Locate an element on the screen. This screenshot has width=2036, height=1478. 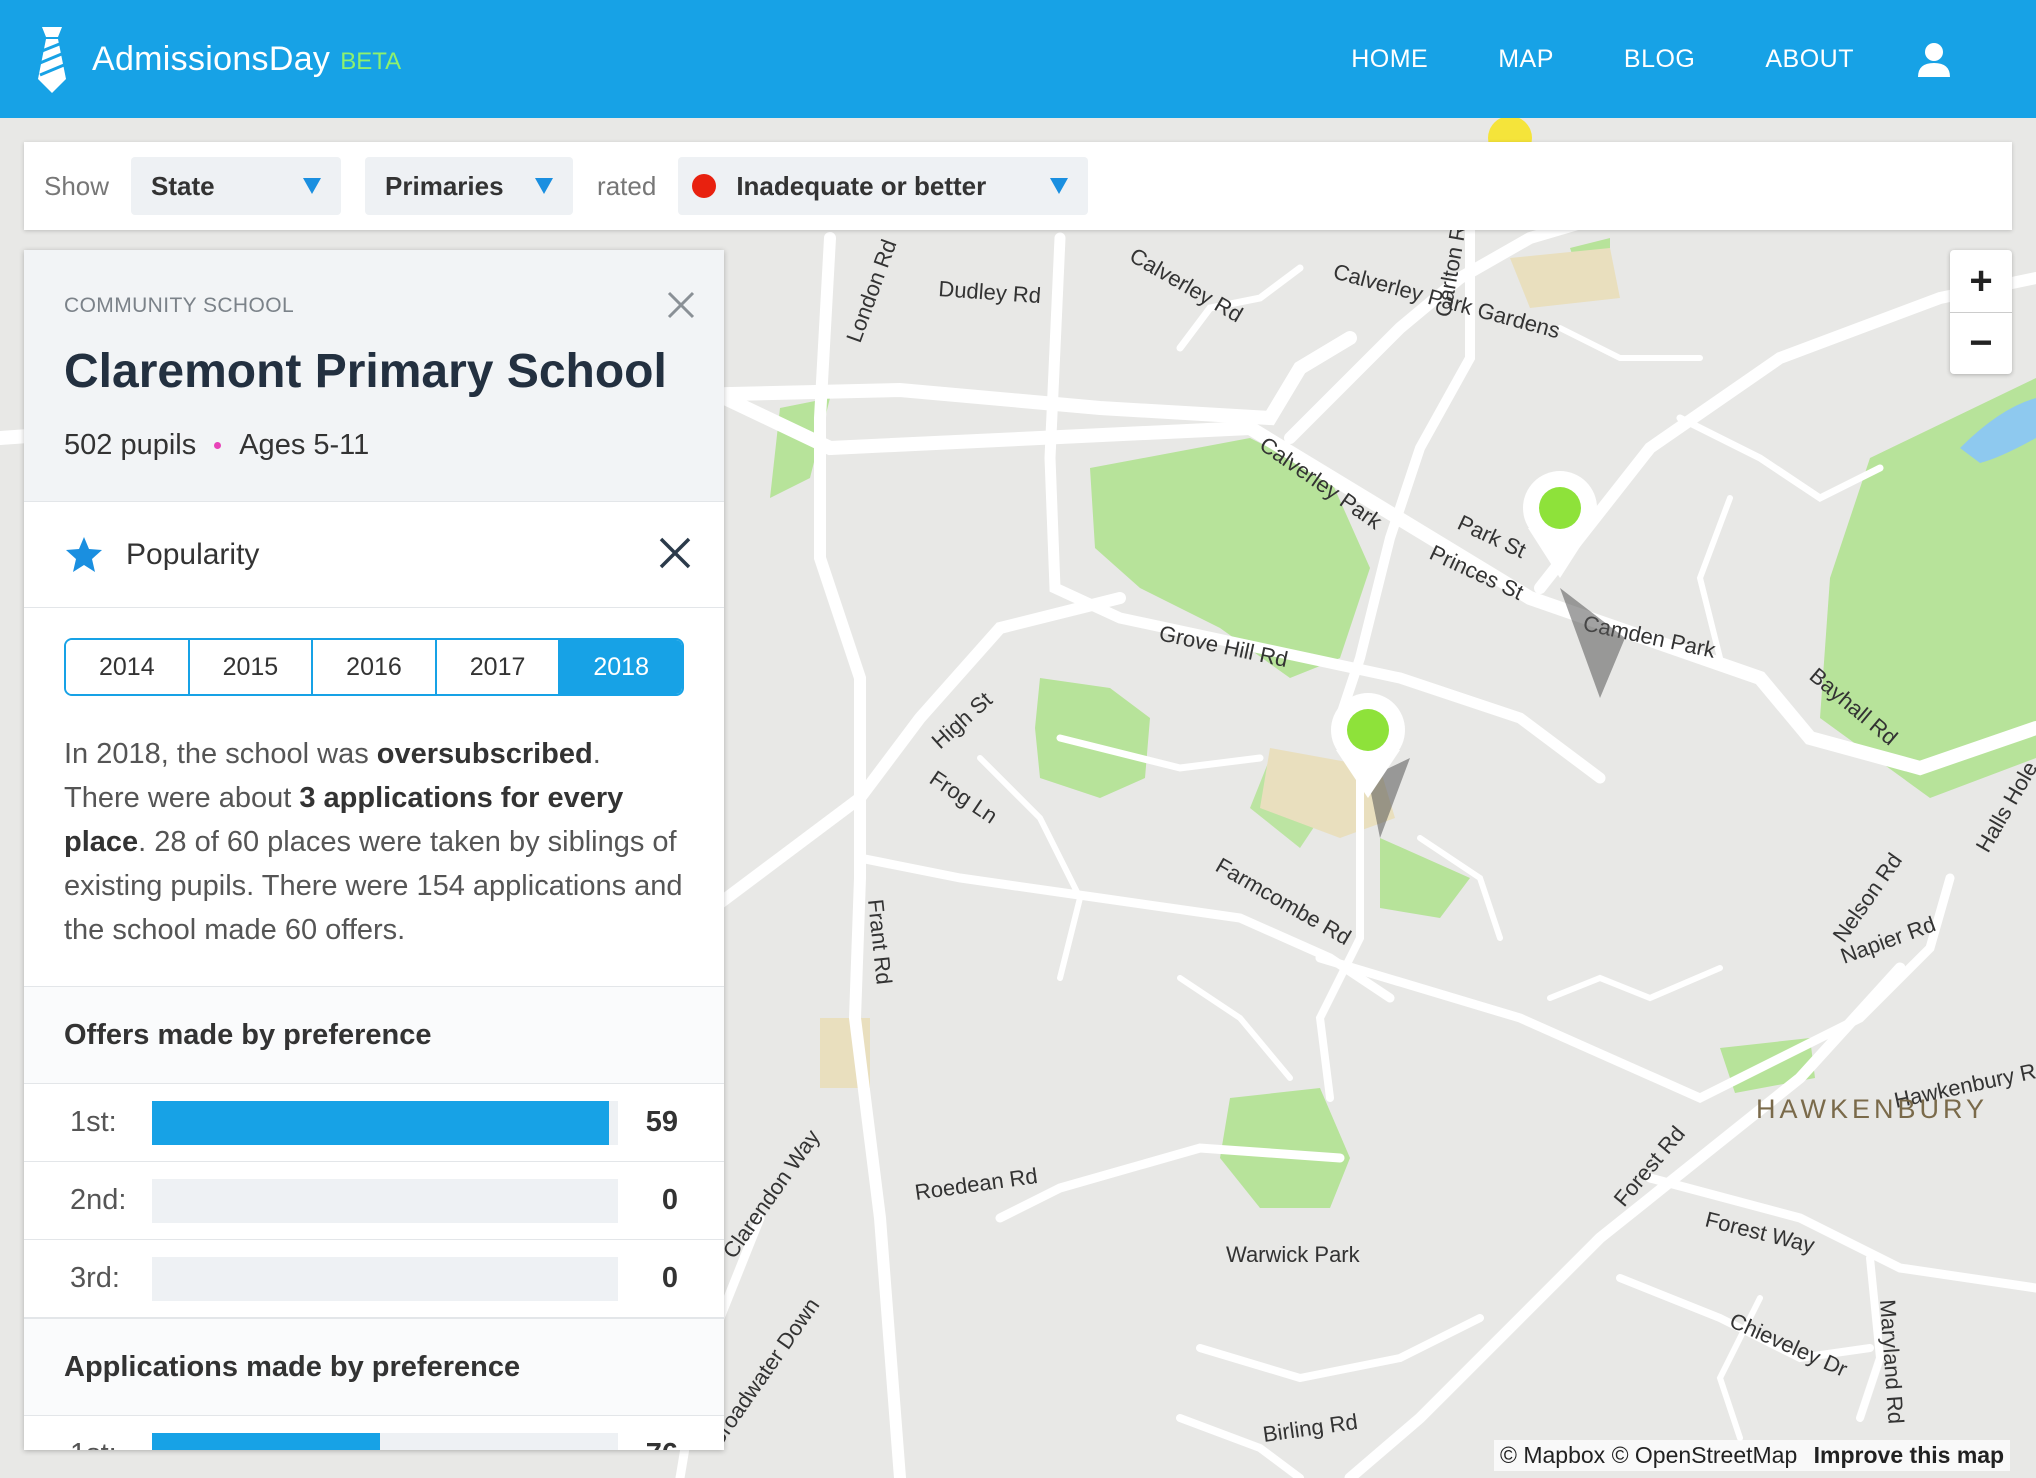
osm-link: © OpenStreetMap is located at coordinates (1705, 1455).